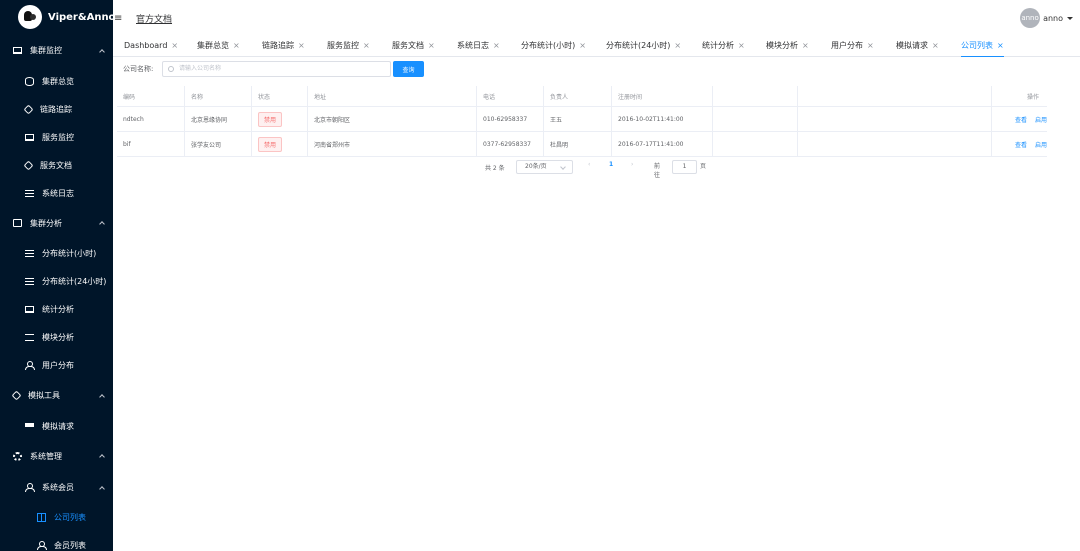 The image size is (1080, 551). I want to click on status-badge: 禁用, so click(270, 144).